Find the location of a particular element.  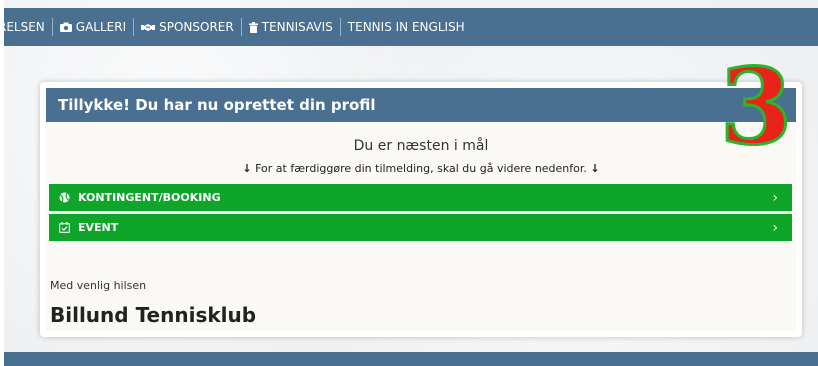

nav-item-tennis-in-english: TENNIS IN ENGLISH is located at coordinates (406, 27).